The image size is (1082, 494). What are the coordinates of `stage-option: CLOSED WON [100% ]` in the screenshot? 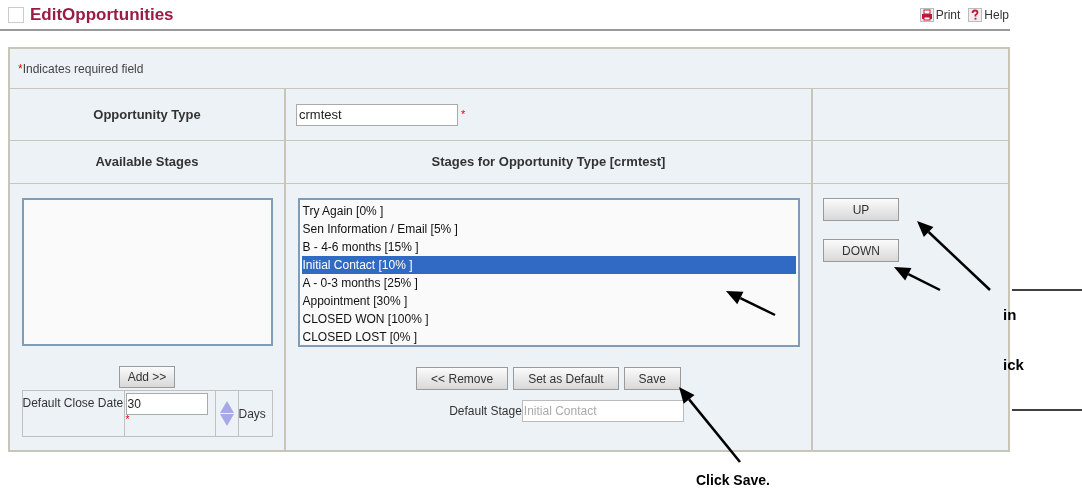 It's located at (548, 319).